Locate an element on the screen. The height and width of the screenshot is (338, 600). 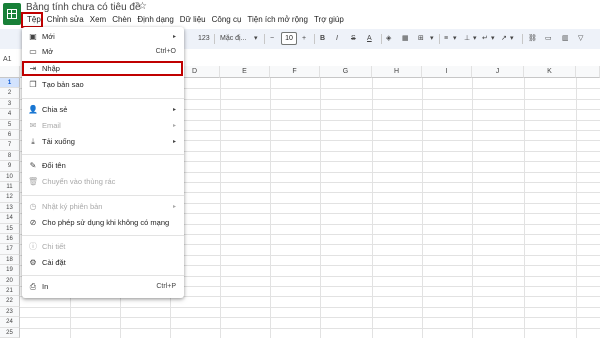
row-header: 6 is located at coordinates (10, 135).